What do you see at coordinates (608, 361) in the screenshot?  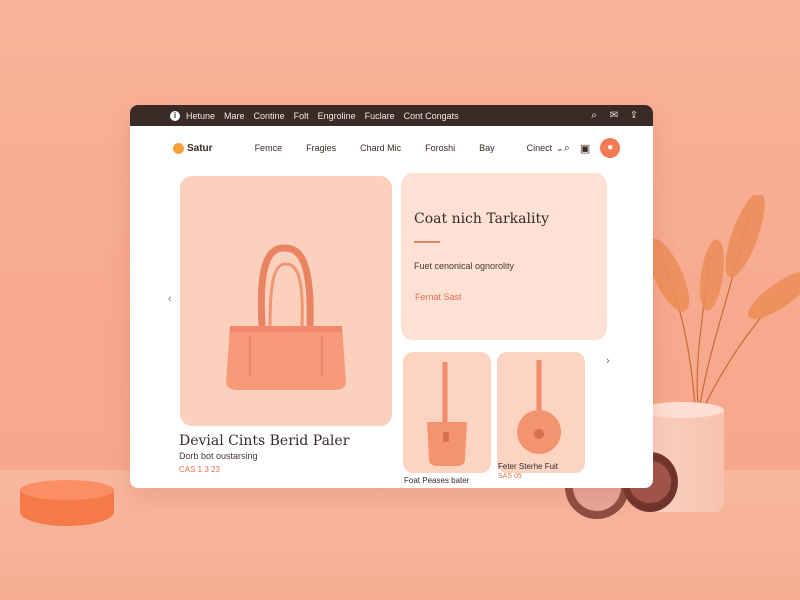 I see `carousel-next-arrow: ›` at bounding box center [608, 361].